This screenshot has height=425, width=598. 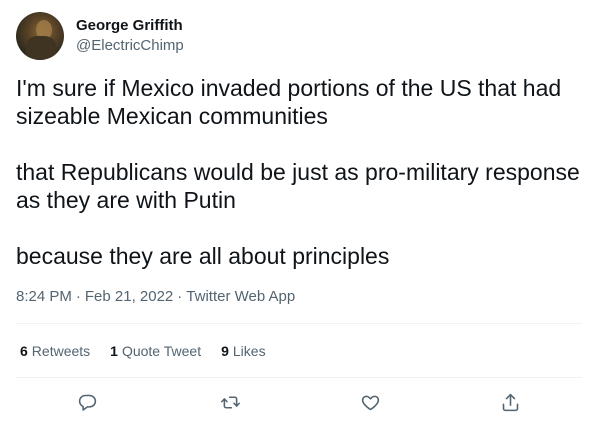 I want to click on tweet-metadata: 8:24 PM · Feb 21, 2022 · Twitter Web App, so click(x=155, y=297).